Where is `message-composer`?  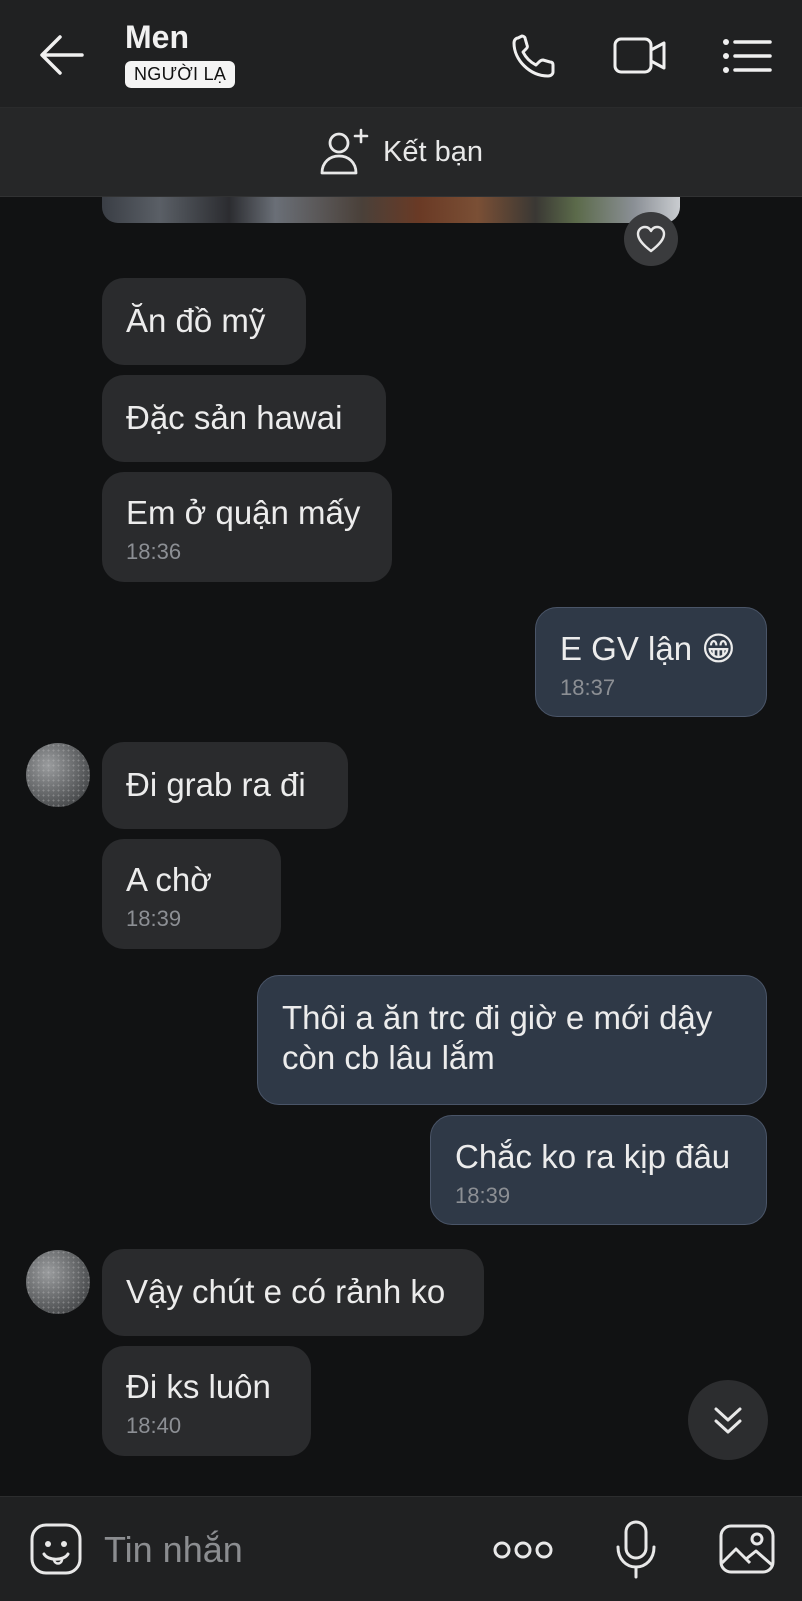 message-composer is located at coordinates (401, 1548).